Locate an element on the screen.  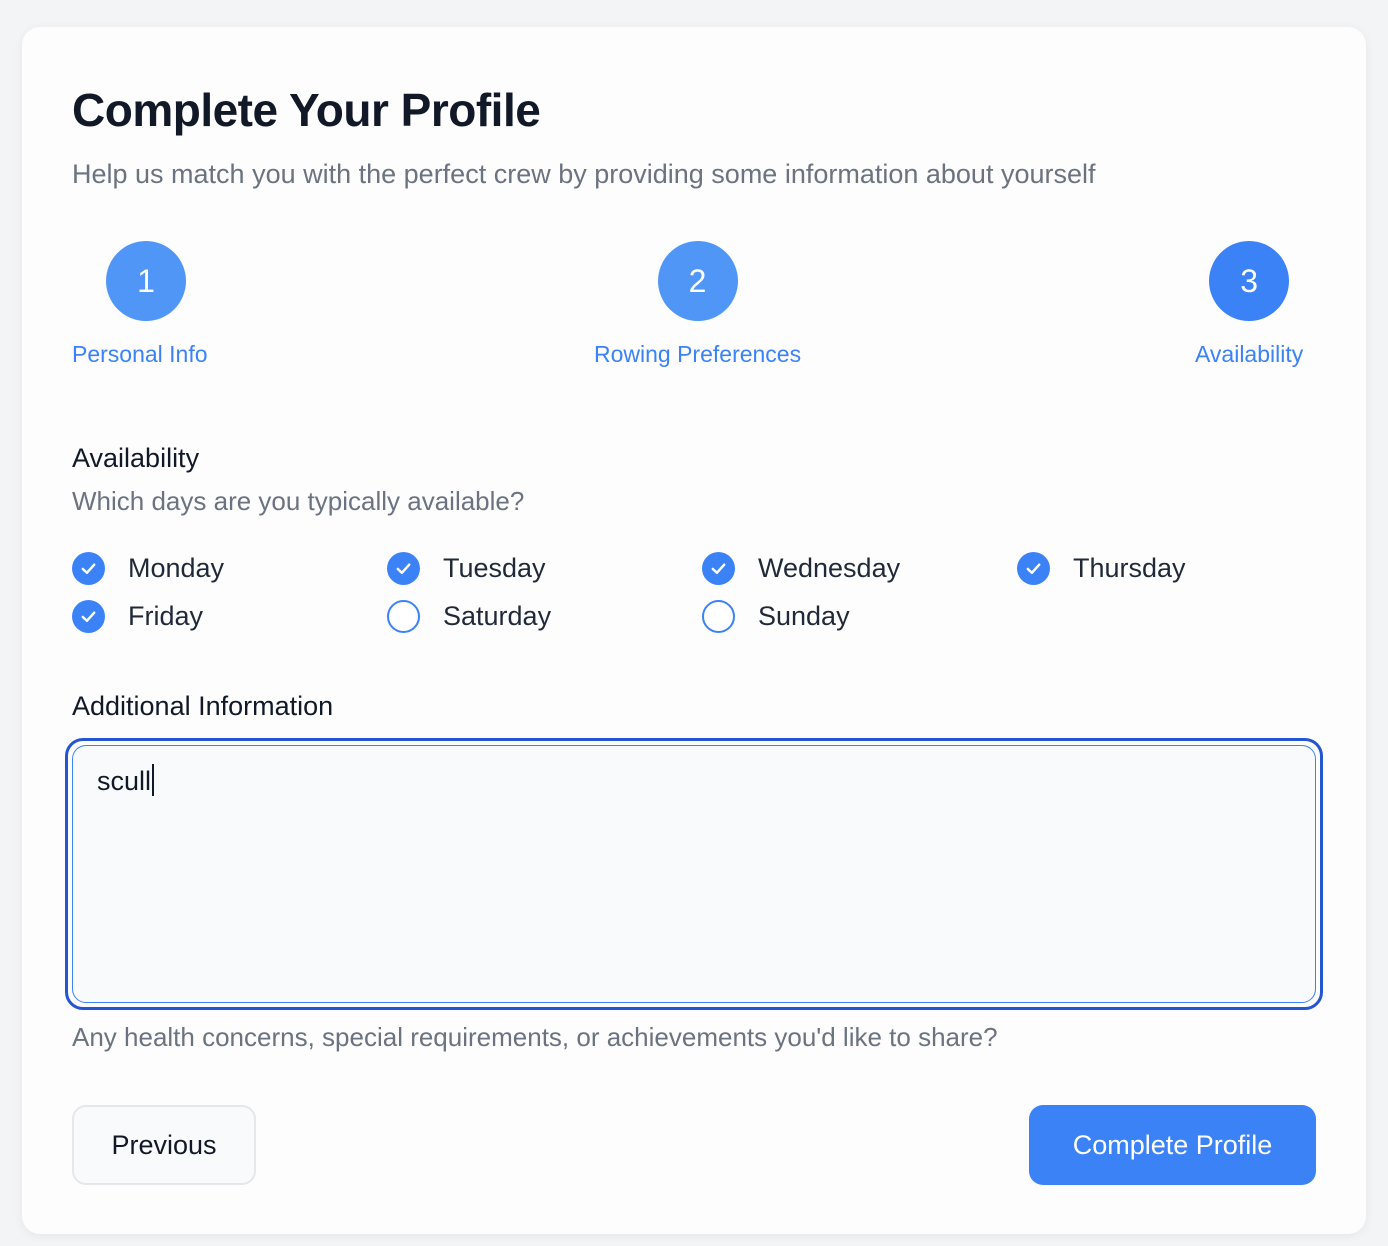
complete-profile-button: Complete Profile is located at coordinates (1172, 1145).